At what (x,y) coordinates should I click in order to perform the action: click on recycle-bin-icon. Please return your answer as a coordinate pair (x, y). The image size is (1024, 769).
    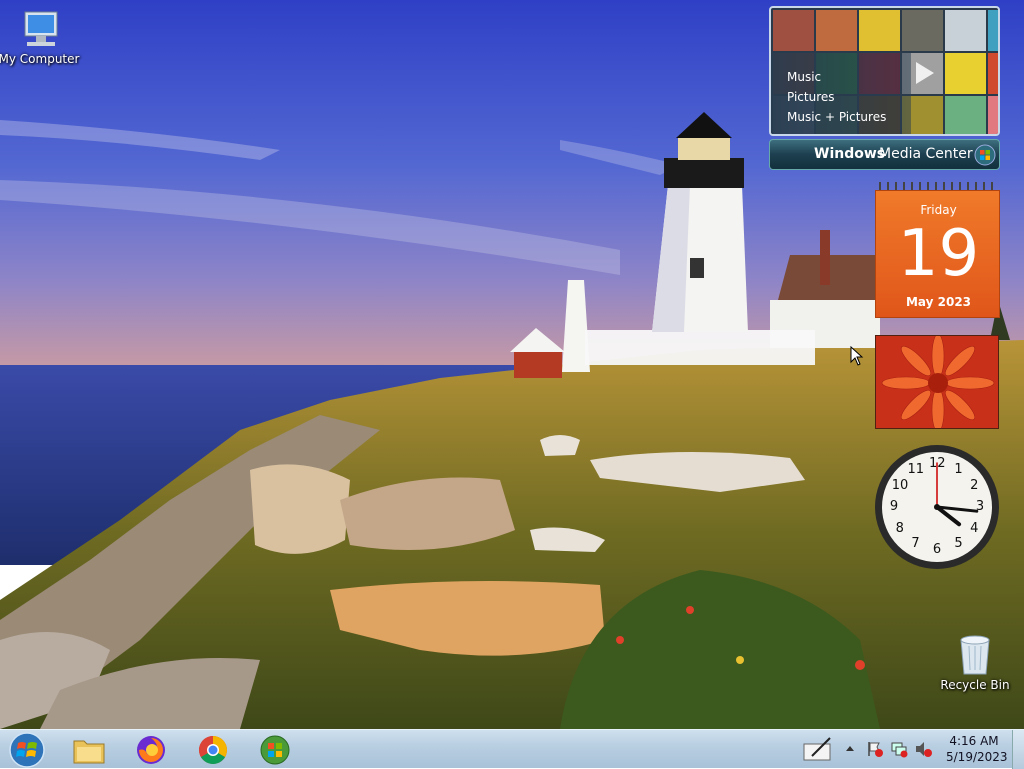
    Looking at the image, I should click on (975, 655).